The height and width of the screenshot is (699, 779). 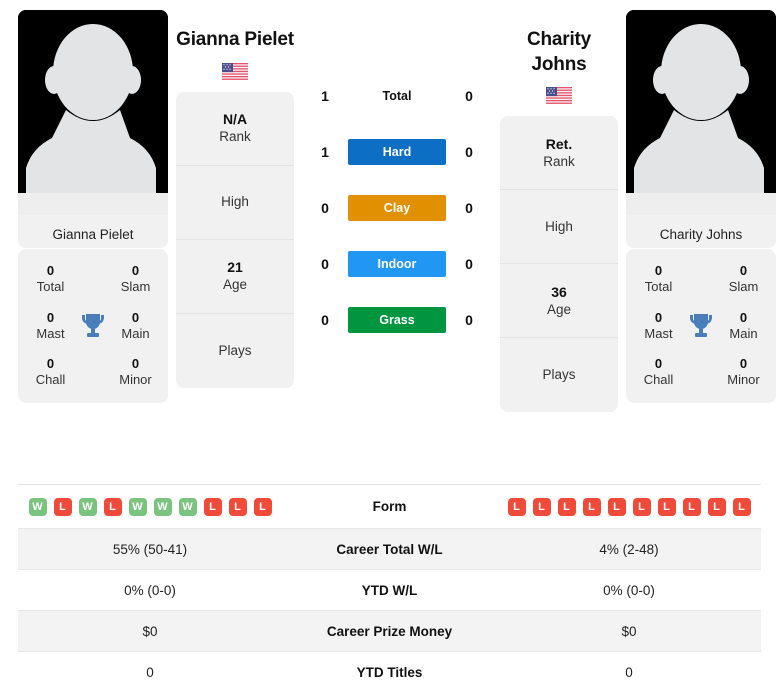 I want to click on right-form-list: LLLLLLLLLL, so click(x=629, y=506).